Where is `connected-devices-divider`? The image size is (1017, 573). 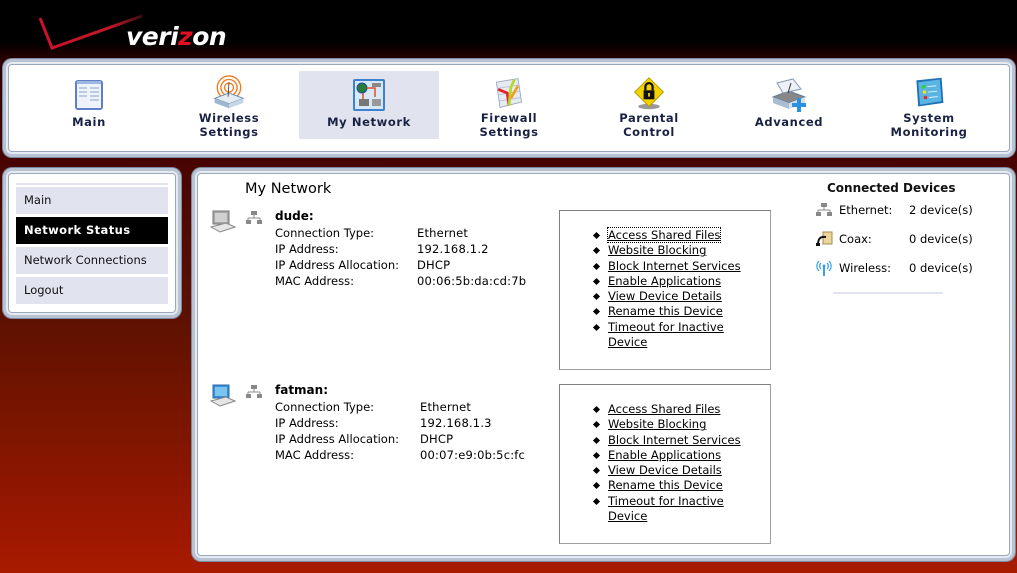 connected-devices-divider is located at coordinates (888, 293).